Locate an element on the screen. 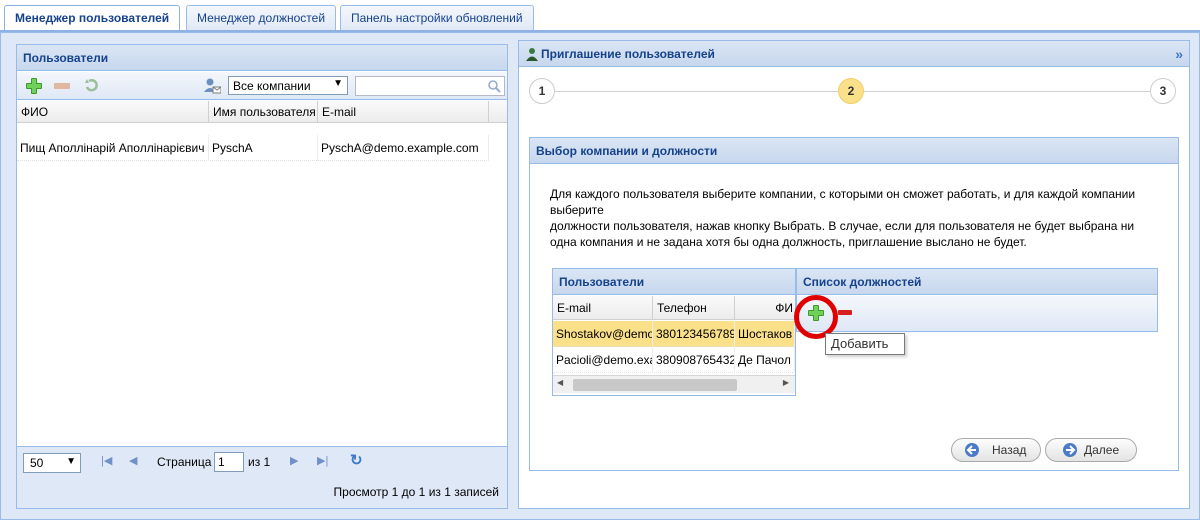  scroll-right-icon: ▶ is located at coordinates (786, 382).